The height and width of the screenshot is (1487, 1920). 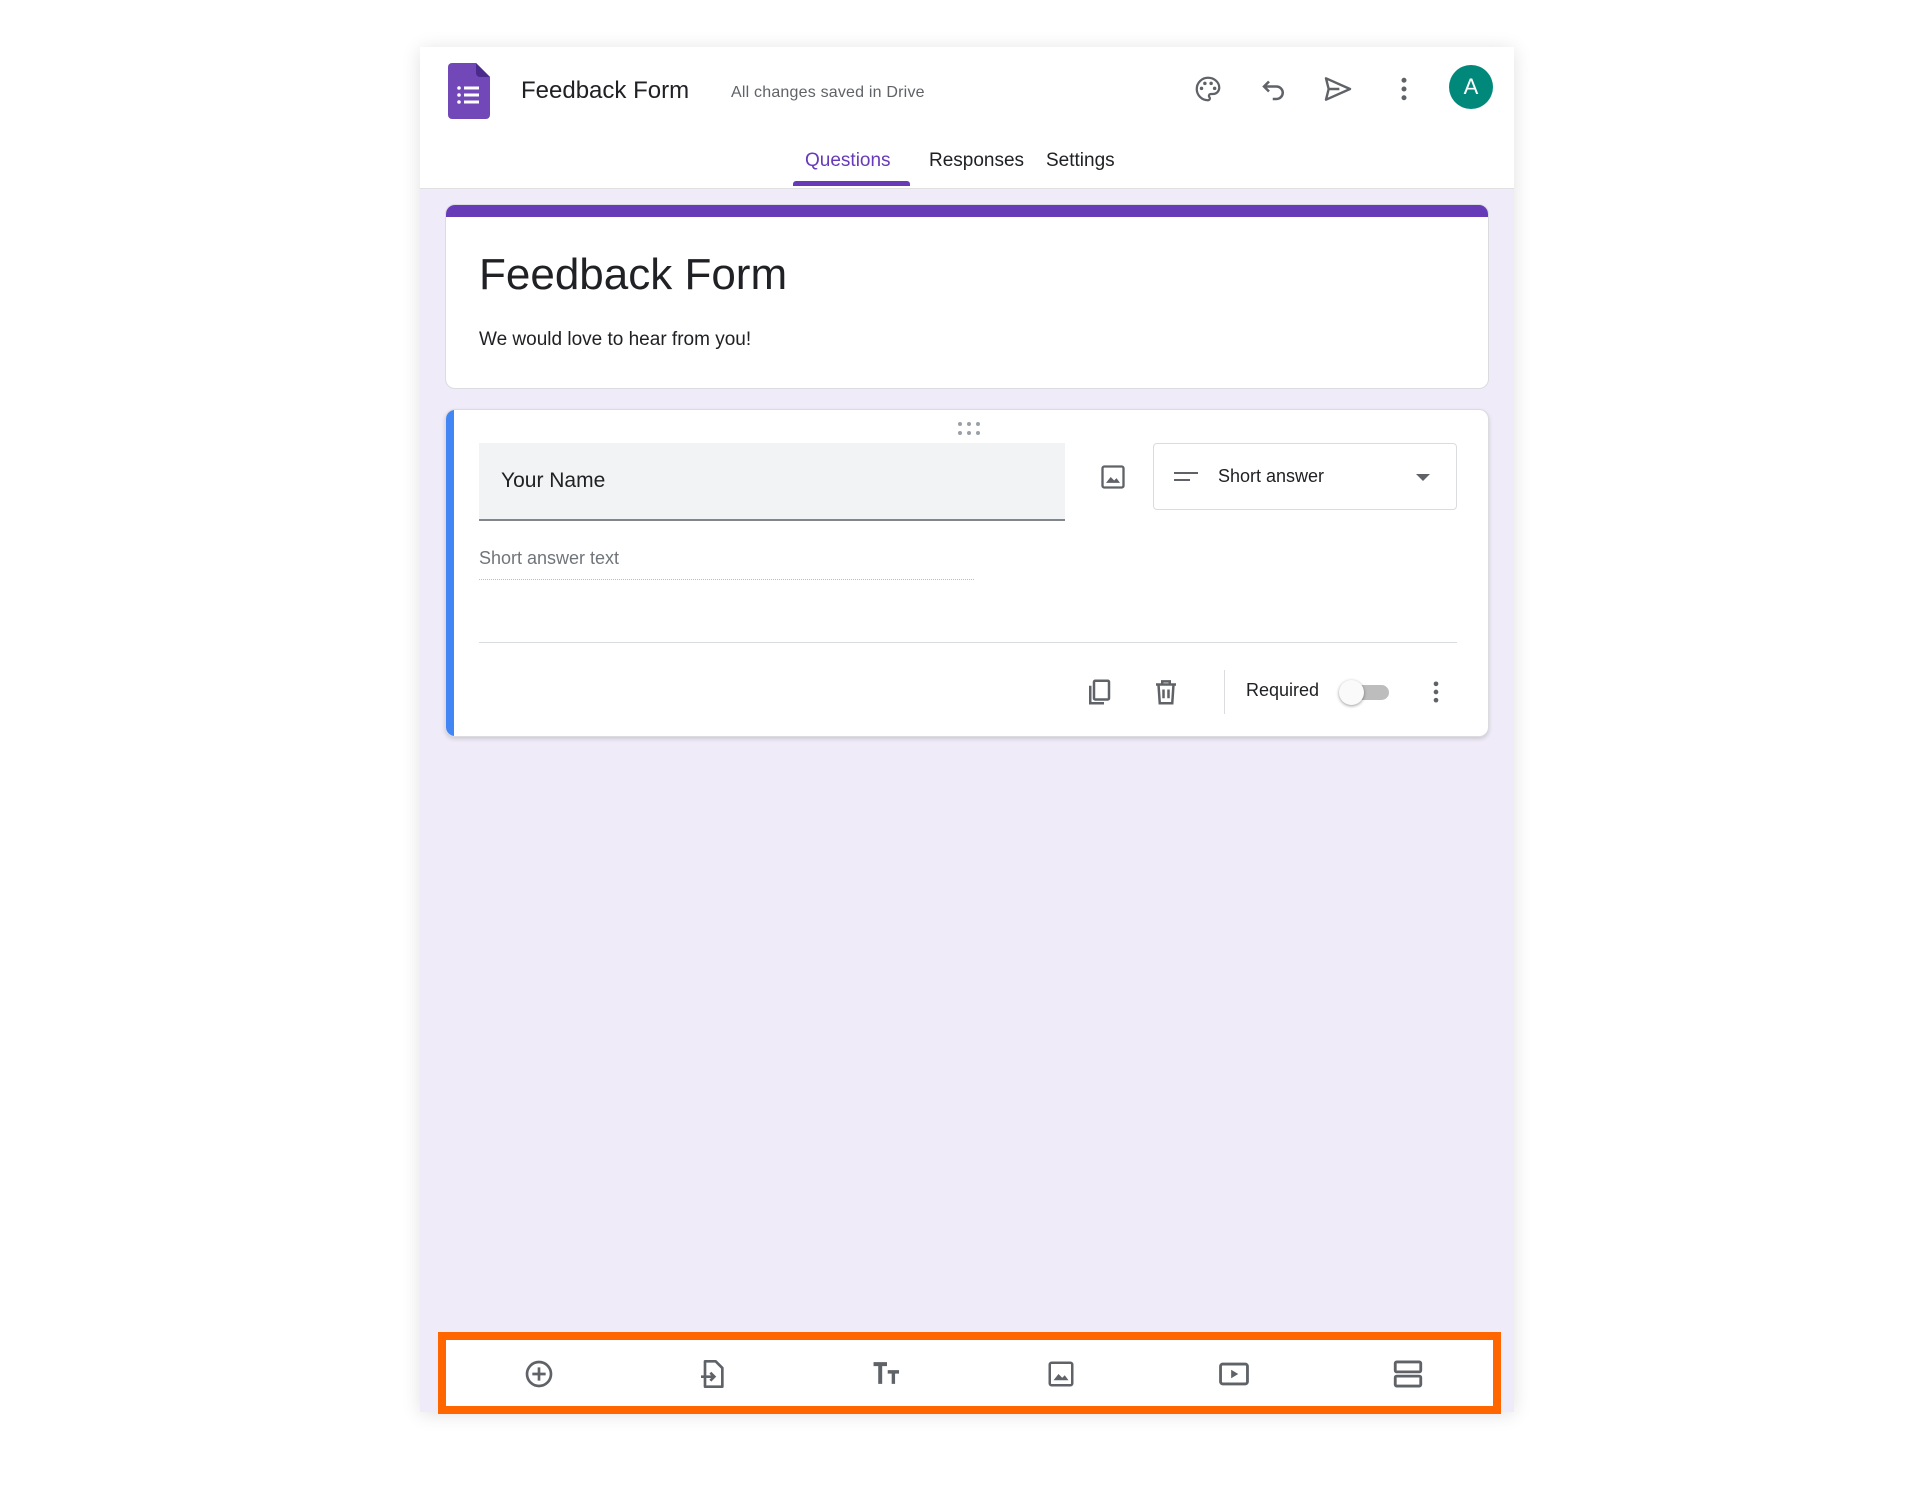 What do you see at coordinates (1271, 476) in the screenshot?
I see `question-type-label: Short answer` at bounding box center [1271, 476].